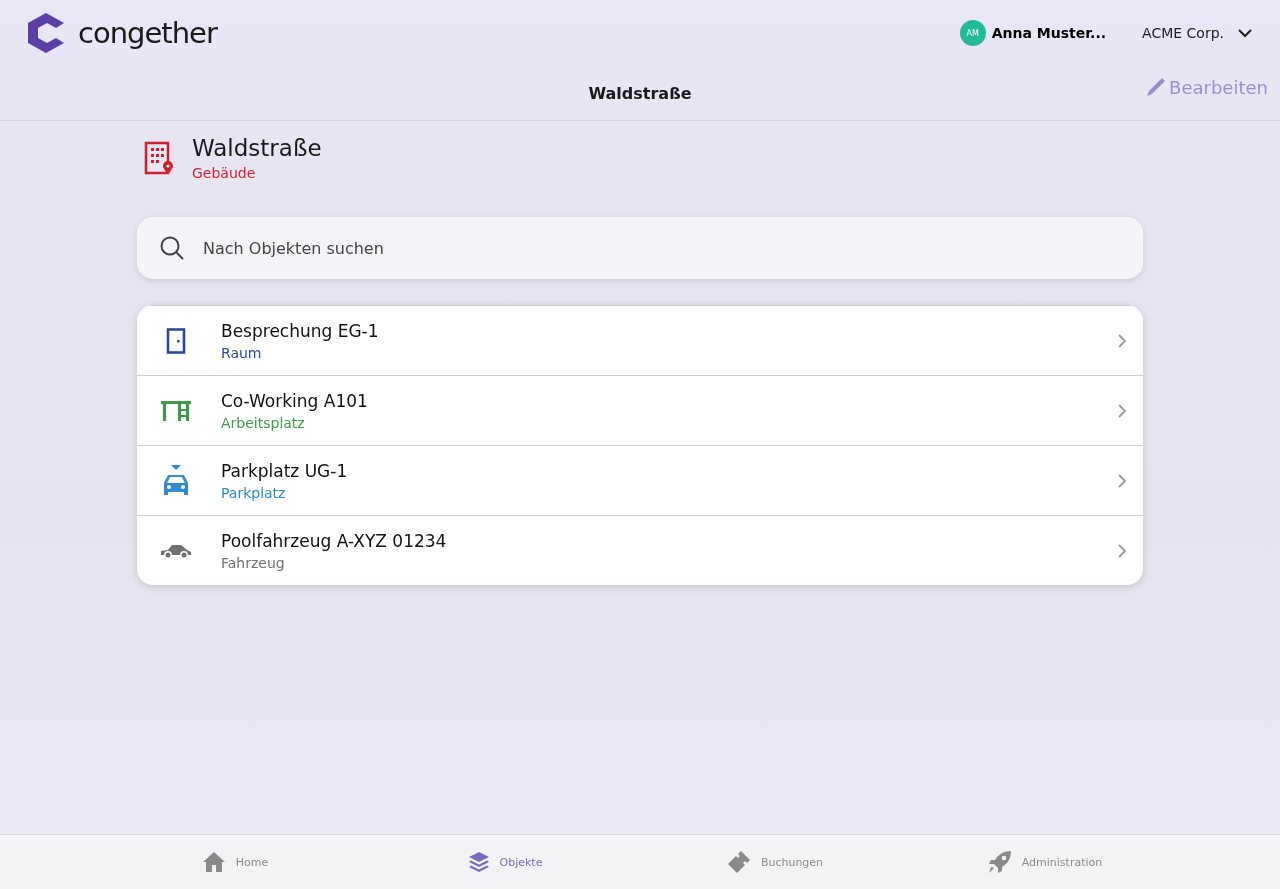 The image size is (1280, 889). I want to click on organization-dropdown: ACME Corp., so click(1197, 33).